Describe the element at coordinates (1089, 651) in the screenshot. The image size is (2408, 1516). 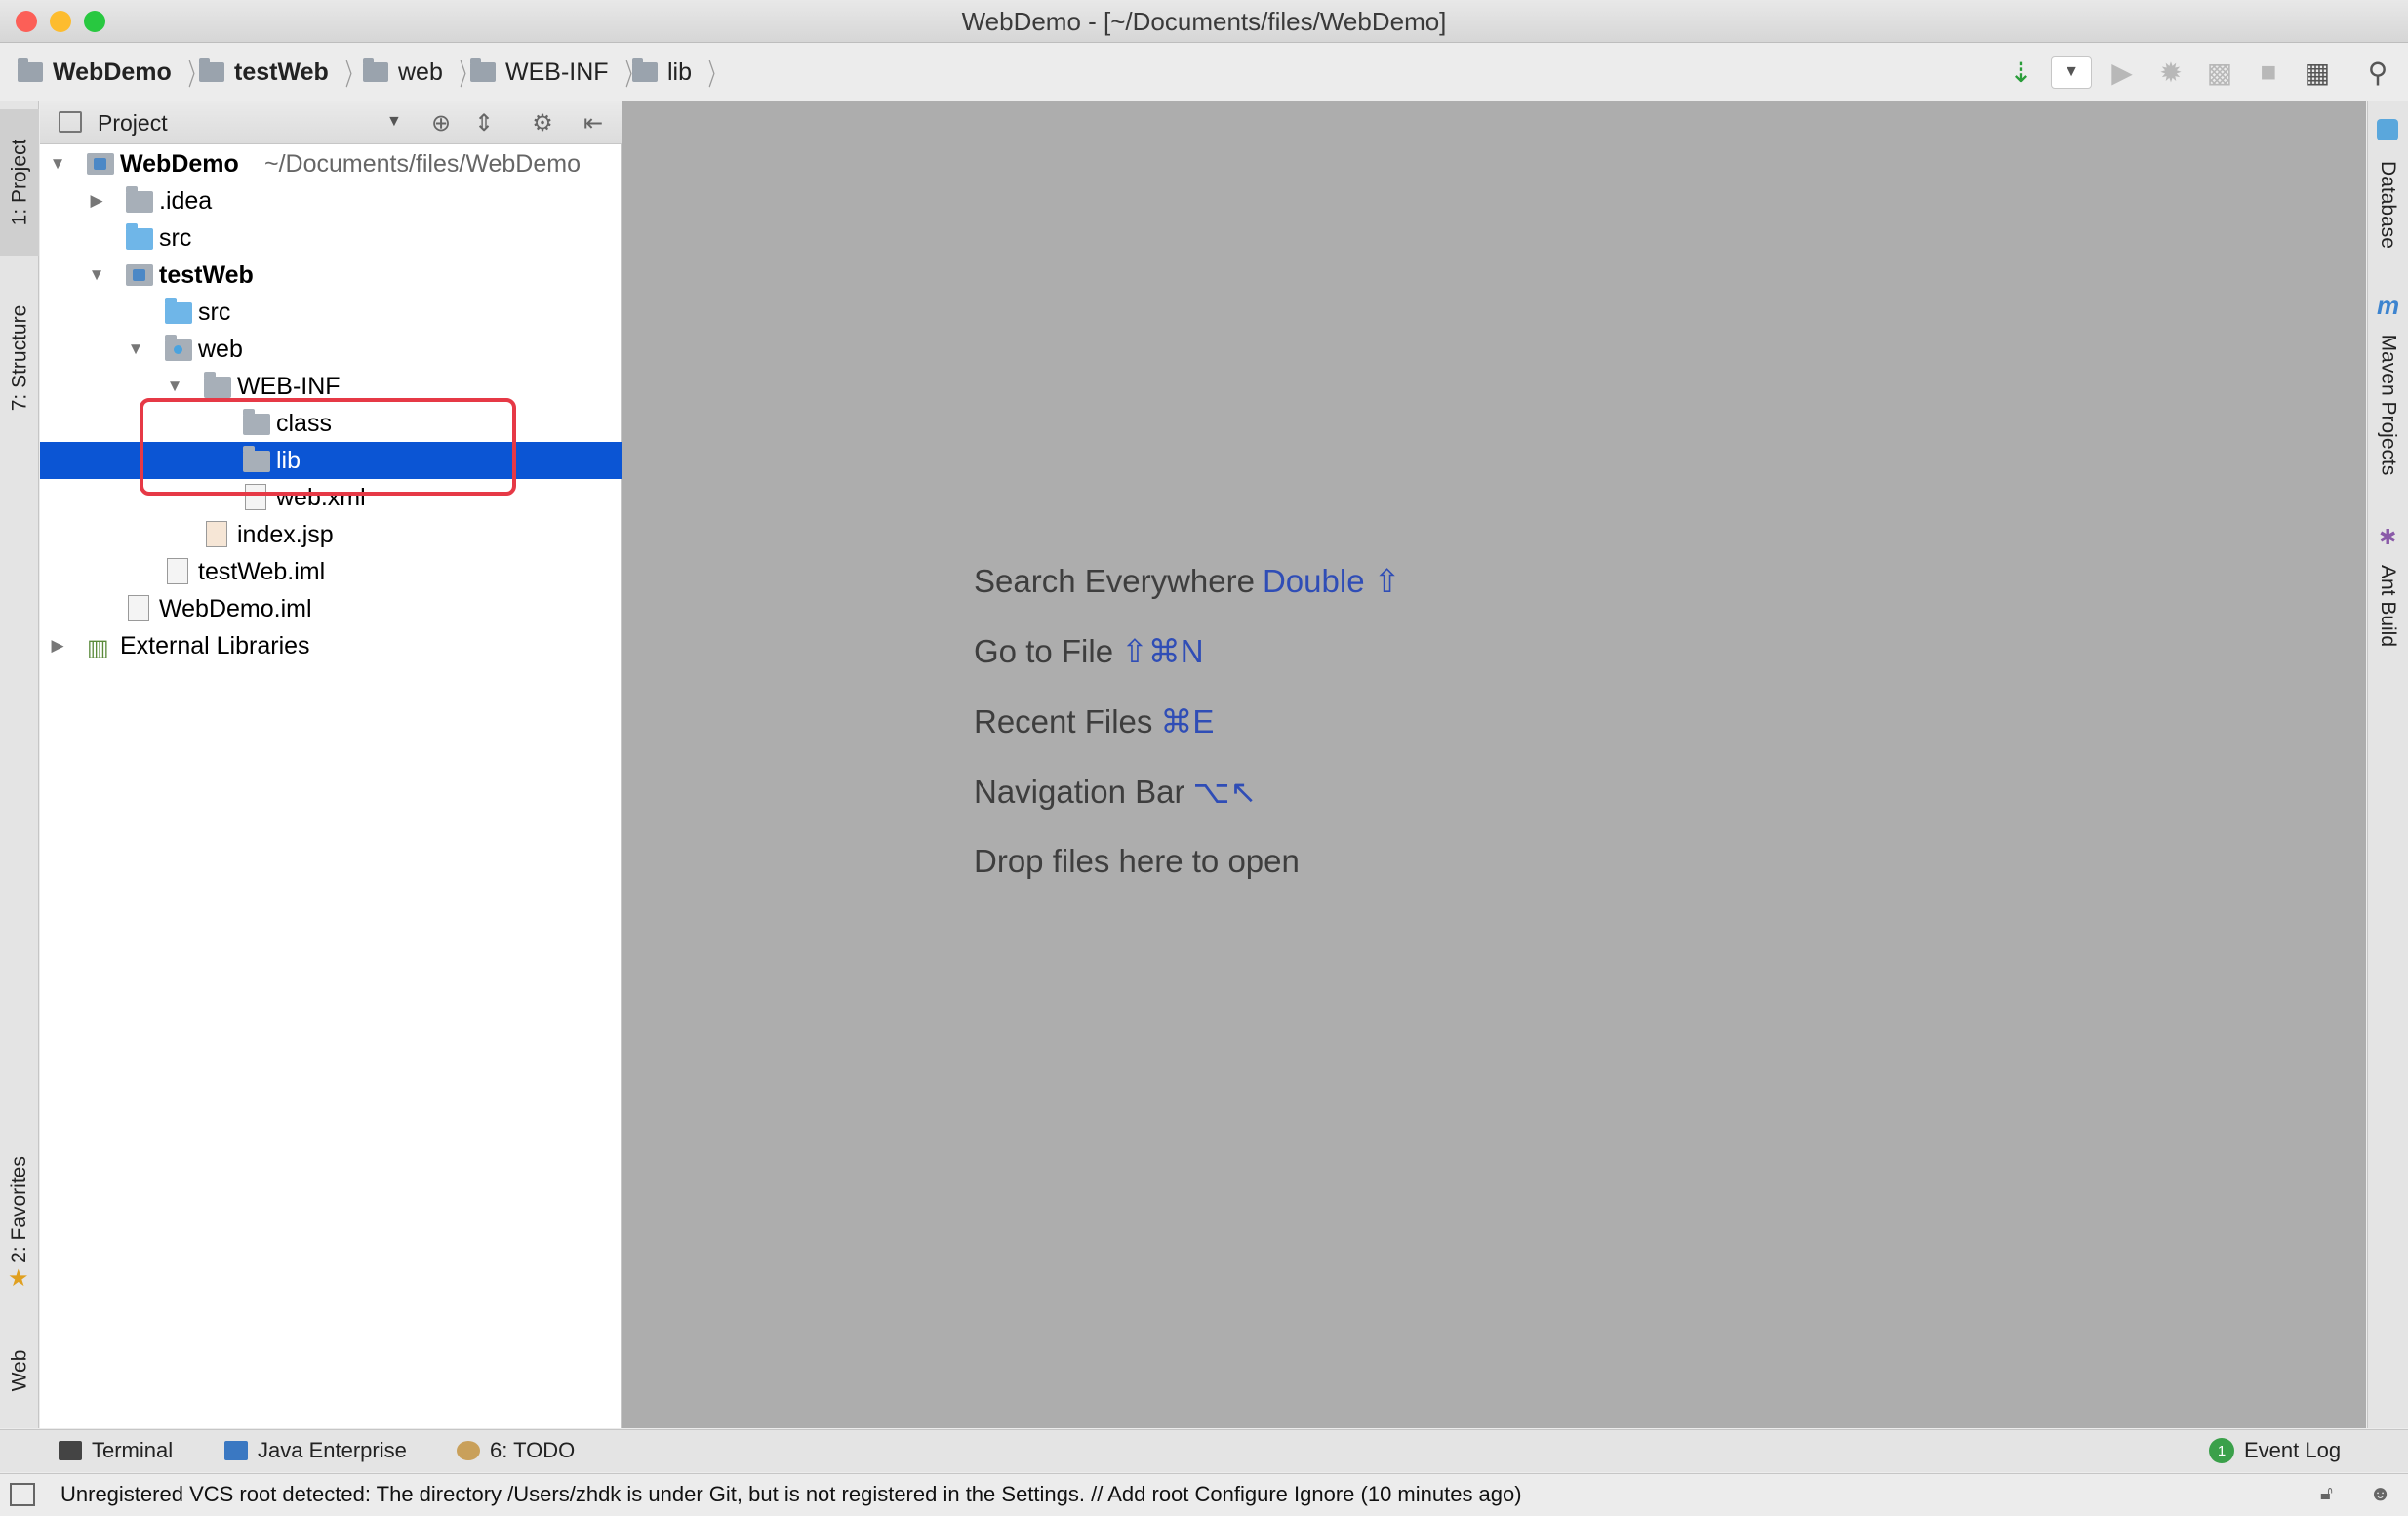
I see `hint-go-to-file: Go to File ⇧⌘N` at that location.